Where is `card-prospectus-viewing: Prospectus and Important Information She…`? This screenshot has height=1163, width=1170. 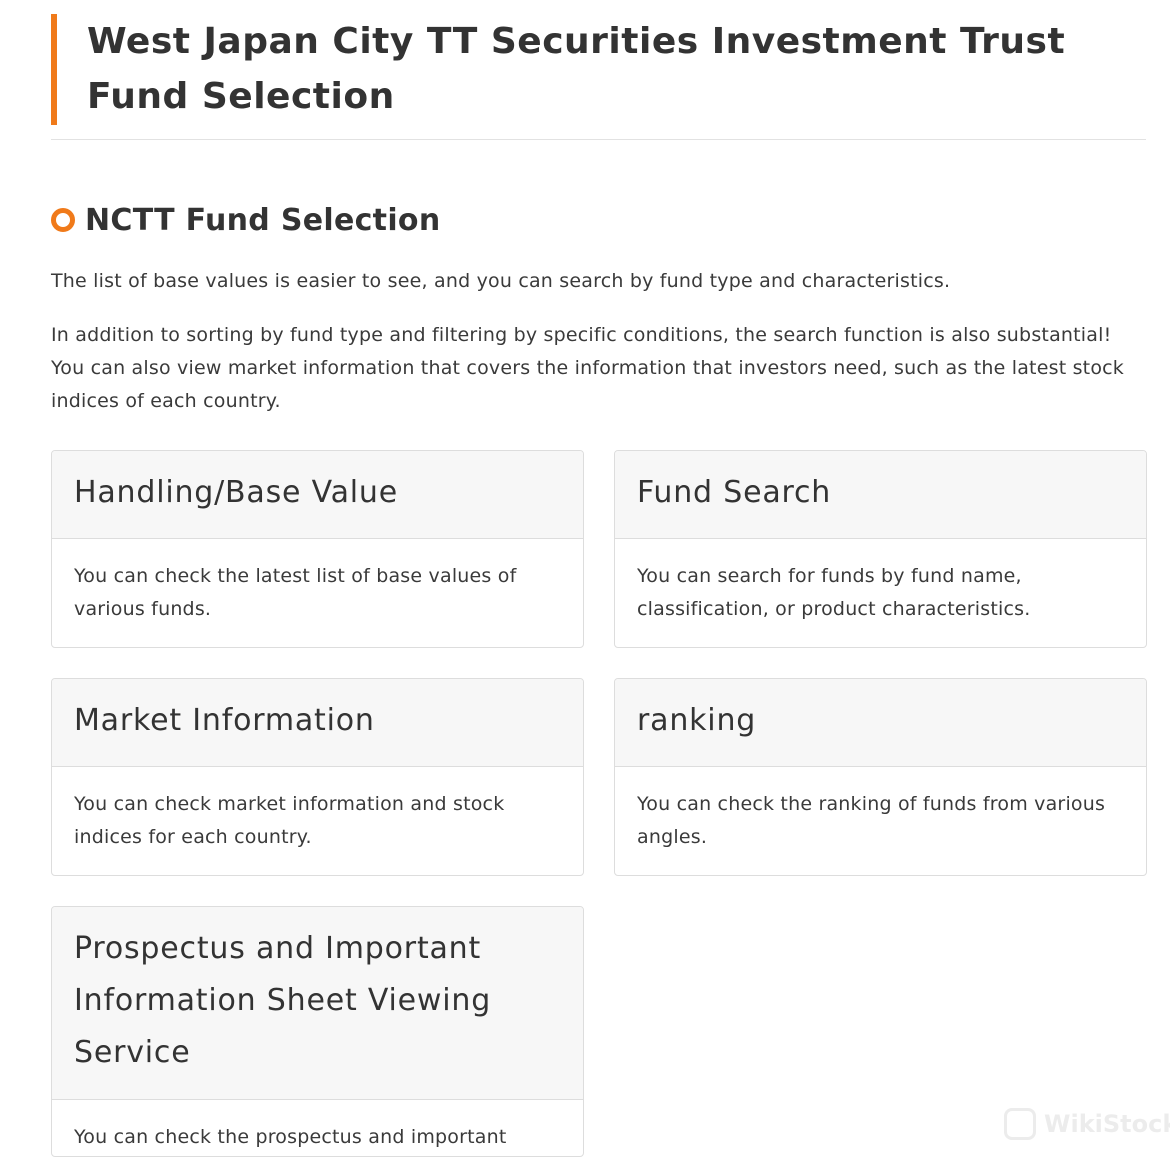 card-prospectus-viewing: Prospectus and Important Information She… is located at coordinates (317, 1031).